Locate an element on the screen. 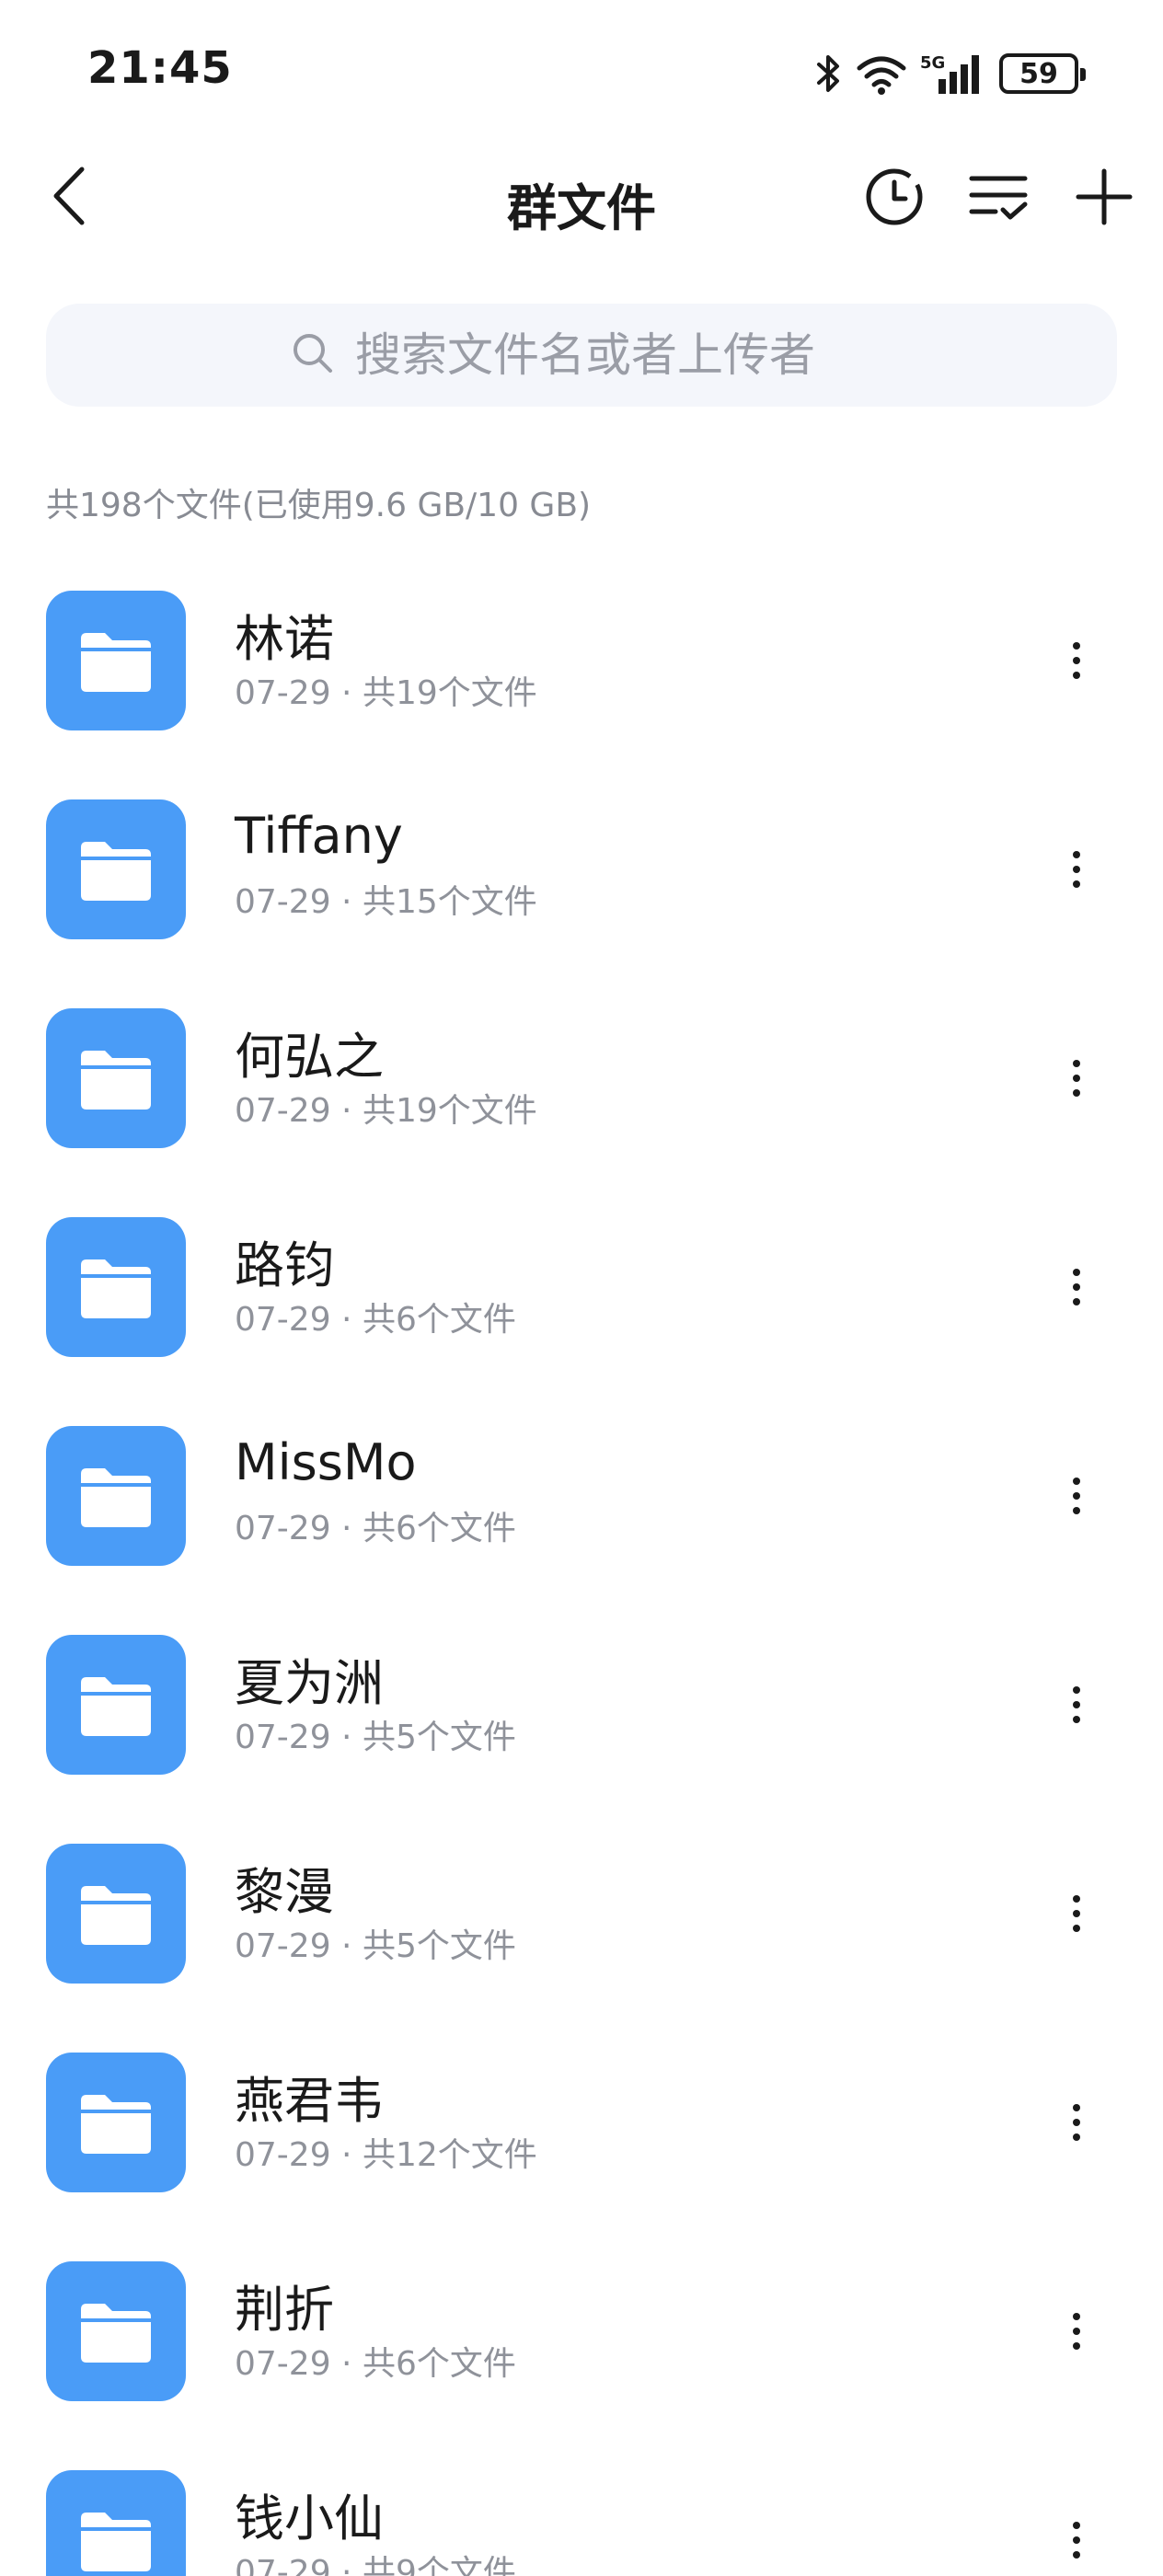 The width and height of the screenshot is (1163, 2576). file-meta: 07-29 · 共12个文件 is located at coordinates (386, 2155).